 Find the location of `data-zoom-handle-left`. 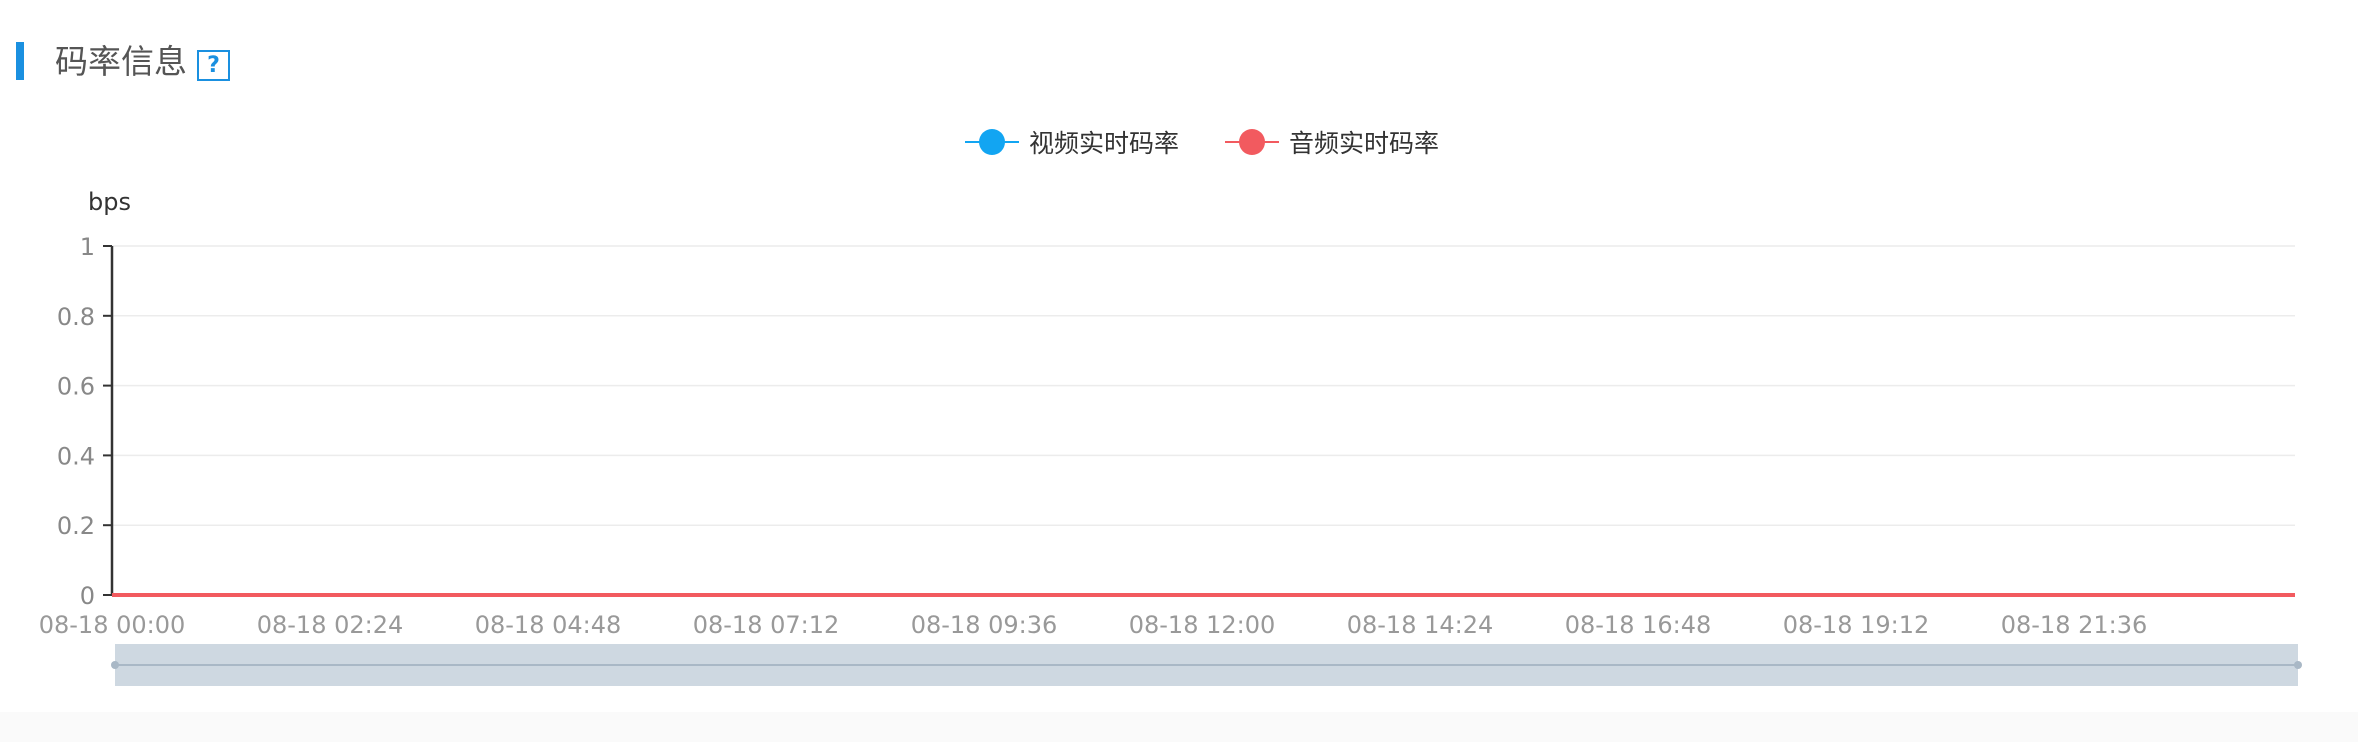

data-zoom-handle-left is located at coordinates (115, 665).